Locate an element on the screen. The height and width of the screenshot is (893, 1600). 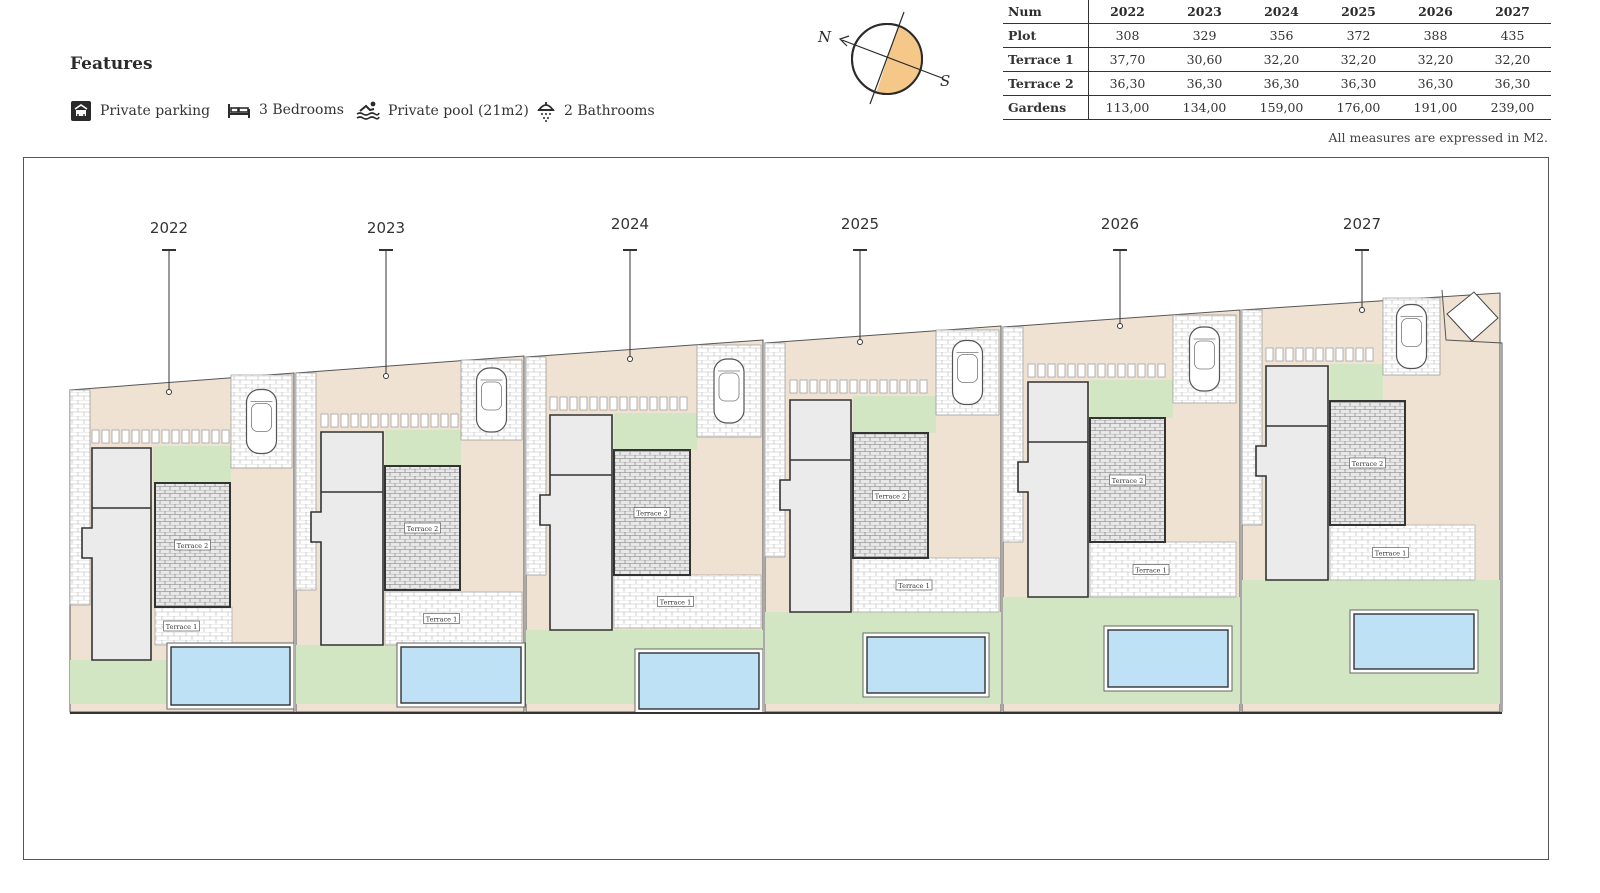
villa-plot-2023: Terrace 2 Terrace 1 2023 is located at coordinates (410, 466).